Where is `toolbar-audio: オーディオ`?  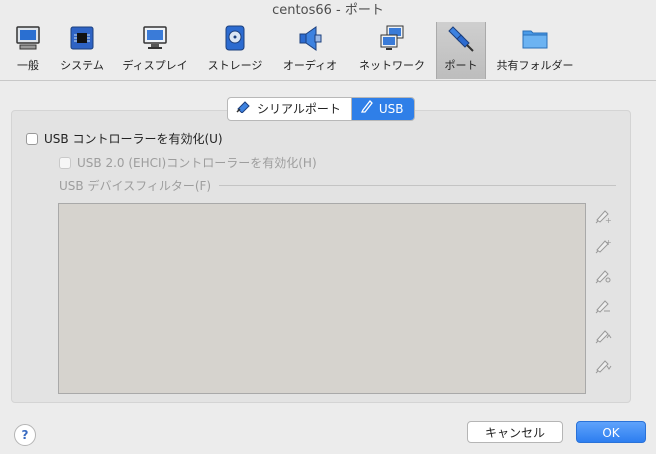
toolbar-audio: オーディオ is located at coordinates (310, 50).